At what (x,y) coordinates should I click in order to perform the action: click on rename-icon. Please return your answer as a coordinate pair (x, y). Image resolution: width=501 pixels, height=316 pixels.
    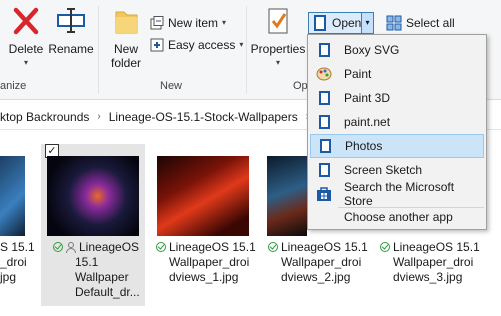
    Looking at the image, I should click on (71, 20).